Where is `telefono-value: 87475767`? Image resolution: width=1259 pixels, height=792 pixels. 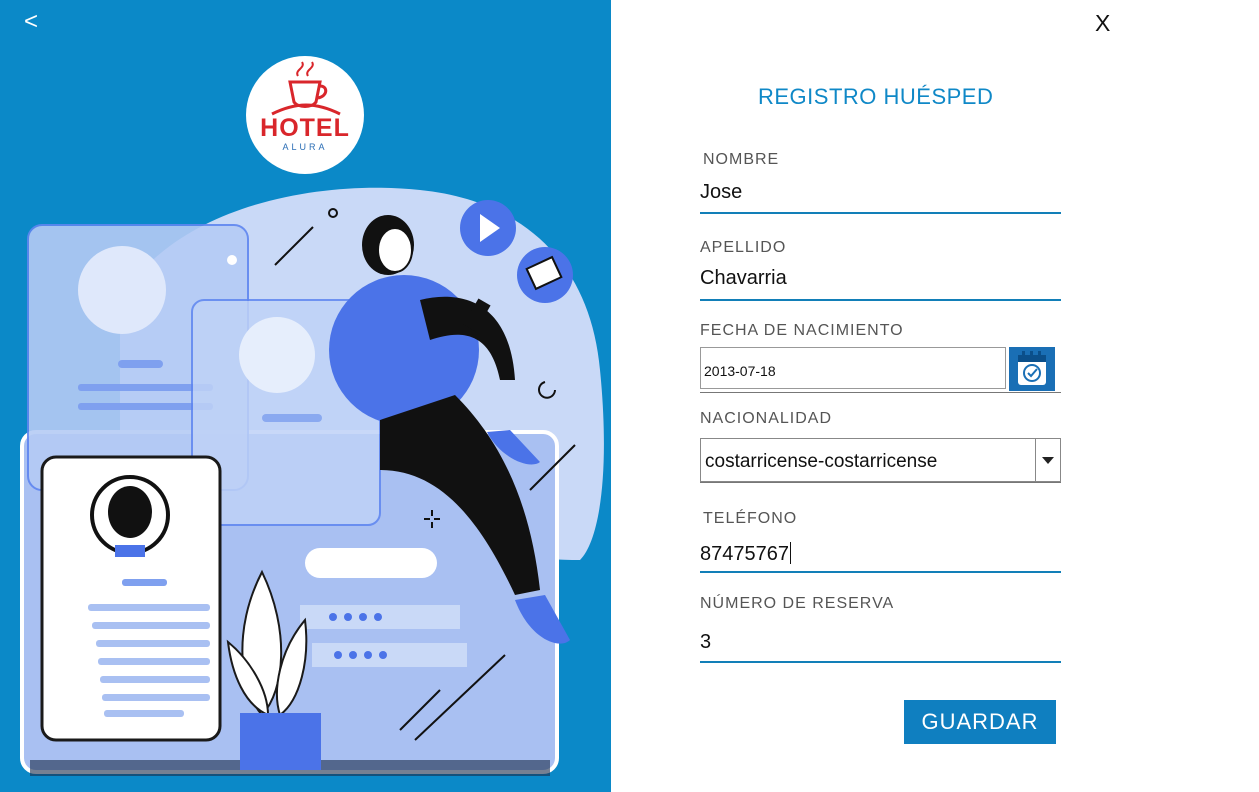
telefono-value: 87475767 is located at coordinates (744, 554).